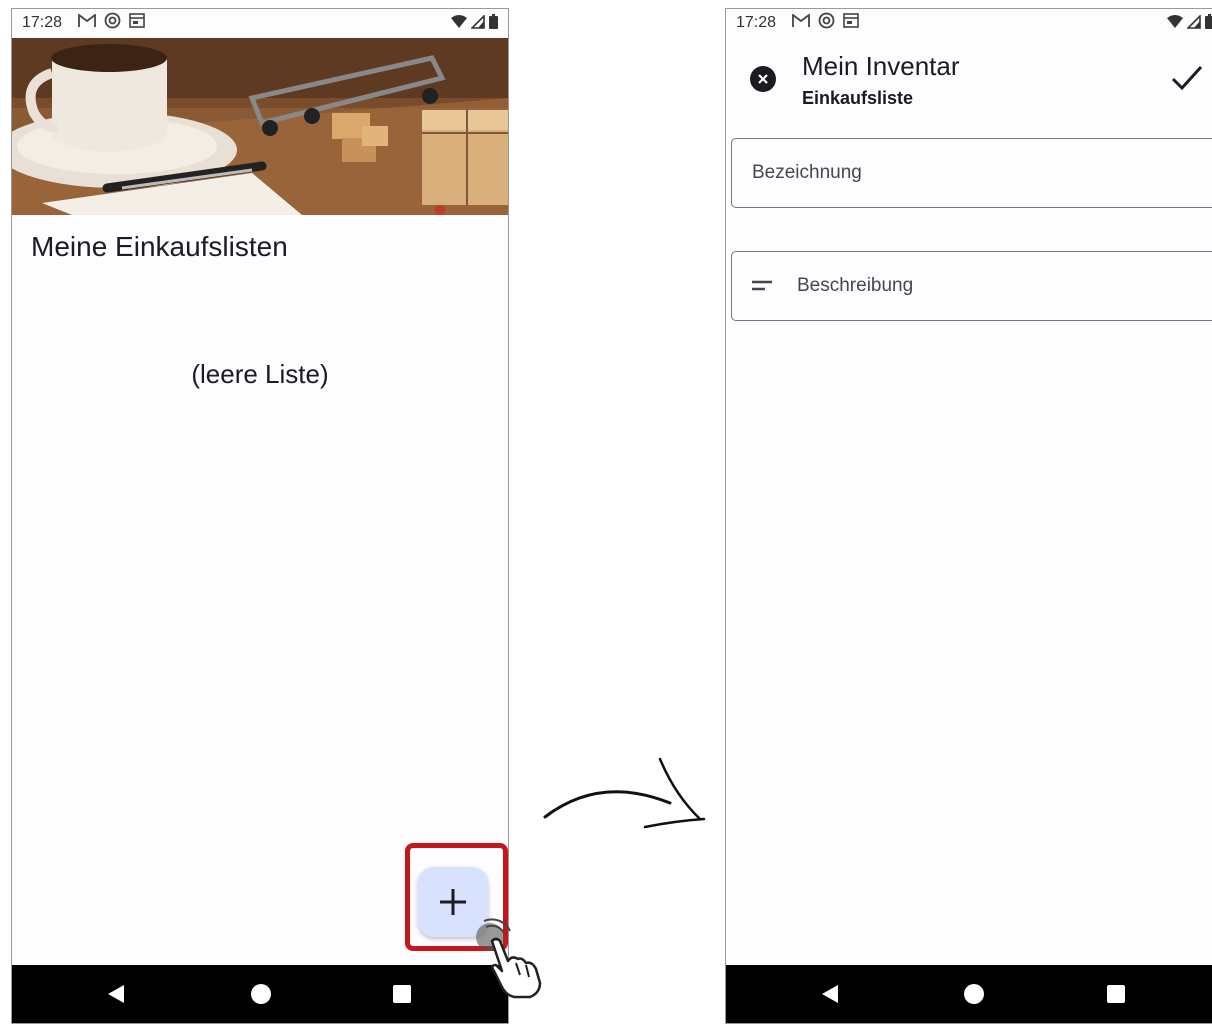 The height and width of the screenshot is (1024, 1212). What do you see at coordinates (881, 66) in the screenshot?
I see `appbar-title: Mein Inventar` at bounding box center [881, 66].